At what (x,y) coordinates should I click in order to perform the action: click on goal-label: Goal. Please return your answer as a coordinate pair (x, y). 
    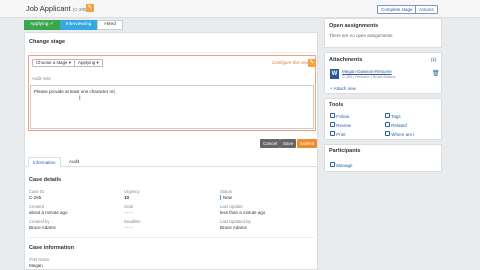
    Looking at the image, I should click on (128, 206).